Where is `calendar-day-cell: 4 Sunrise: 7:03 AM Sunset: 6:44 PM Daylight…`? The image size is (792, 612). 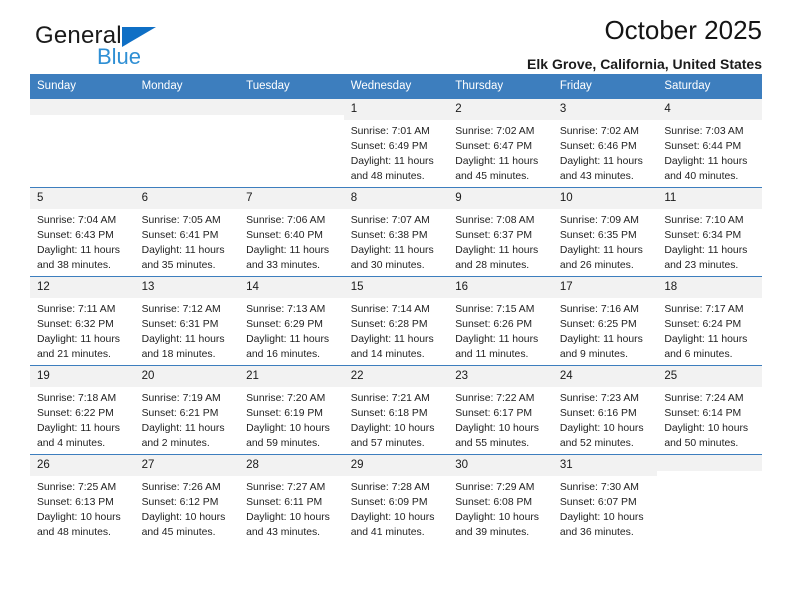
calendar-day-cell: 4 Sunrise: 7:03 AM Sunset: 6:44 PM Daylight… is located at coordinates (709, 143).